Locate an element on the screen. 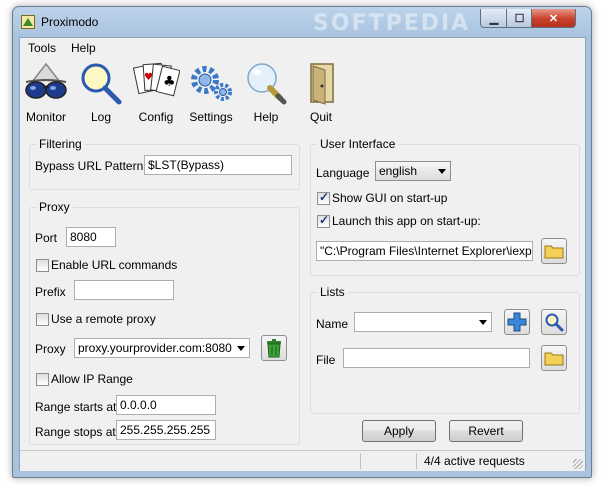  allow-ip-range-label: Allow IP Range is located at coordinates (92, 379).